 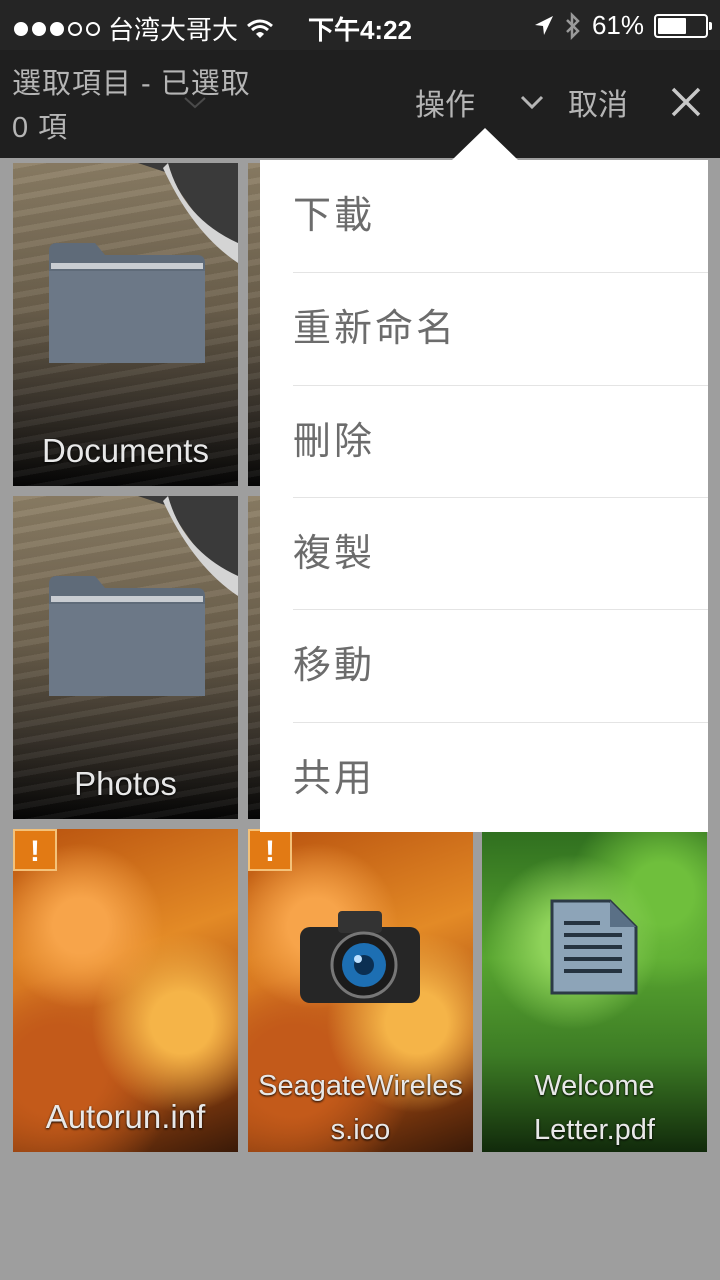 What do you see at coordinates (445, 102) in the screenshot?
I see `operations-button: 操作` at bounding box center [445, 102].